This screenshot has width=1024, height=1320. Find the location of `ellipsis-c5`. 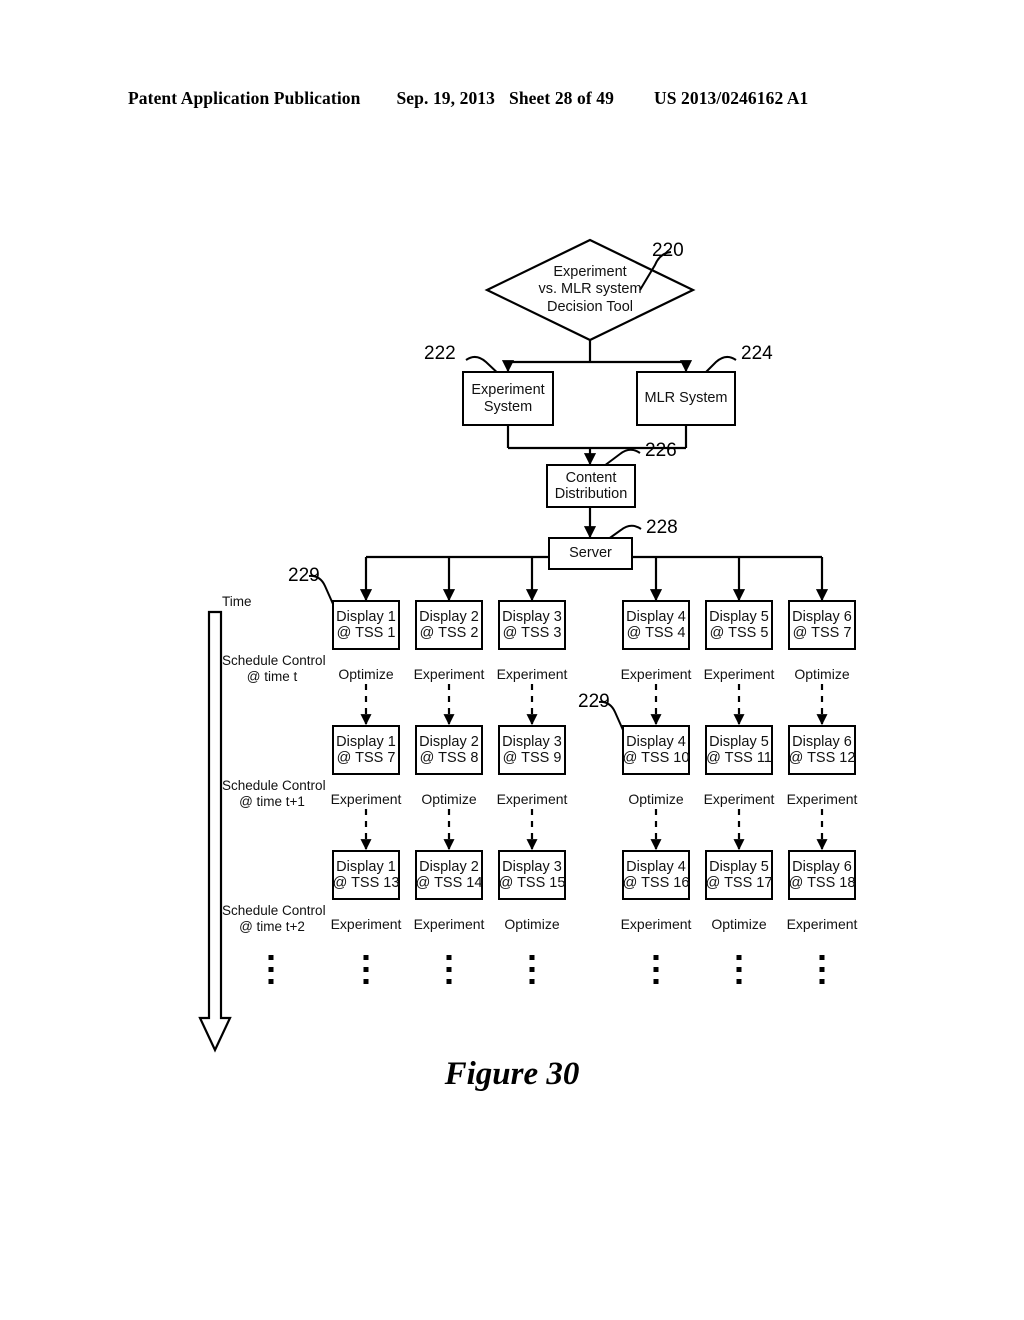

ellipsis-c5 is located at coordinates (822, 969).